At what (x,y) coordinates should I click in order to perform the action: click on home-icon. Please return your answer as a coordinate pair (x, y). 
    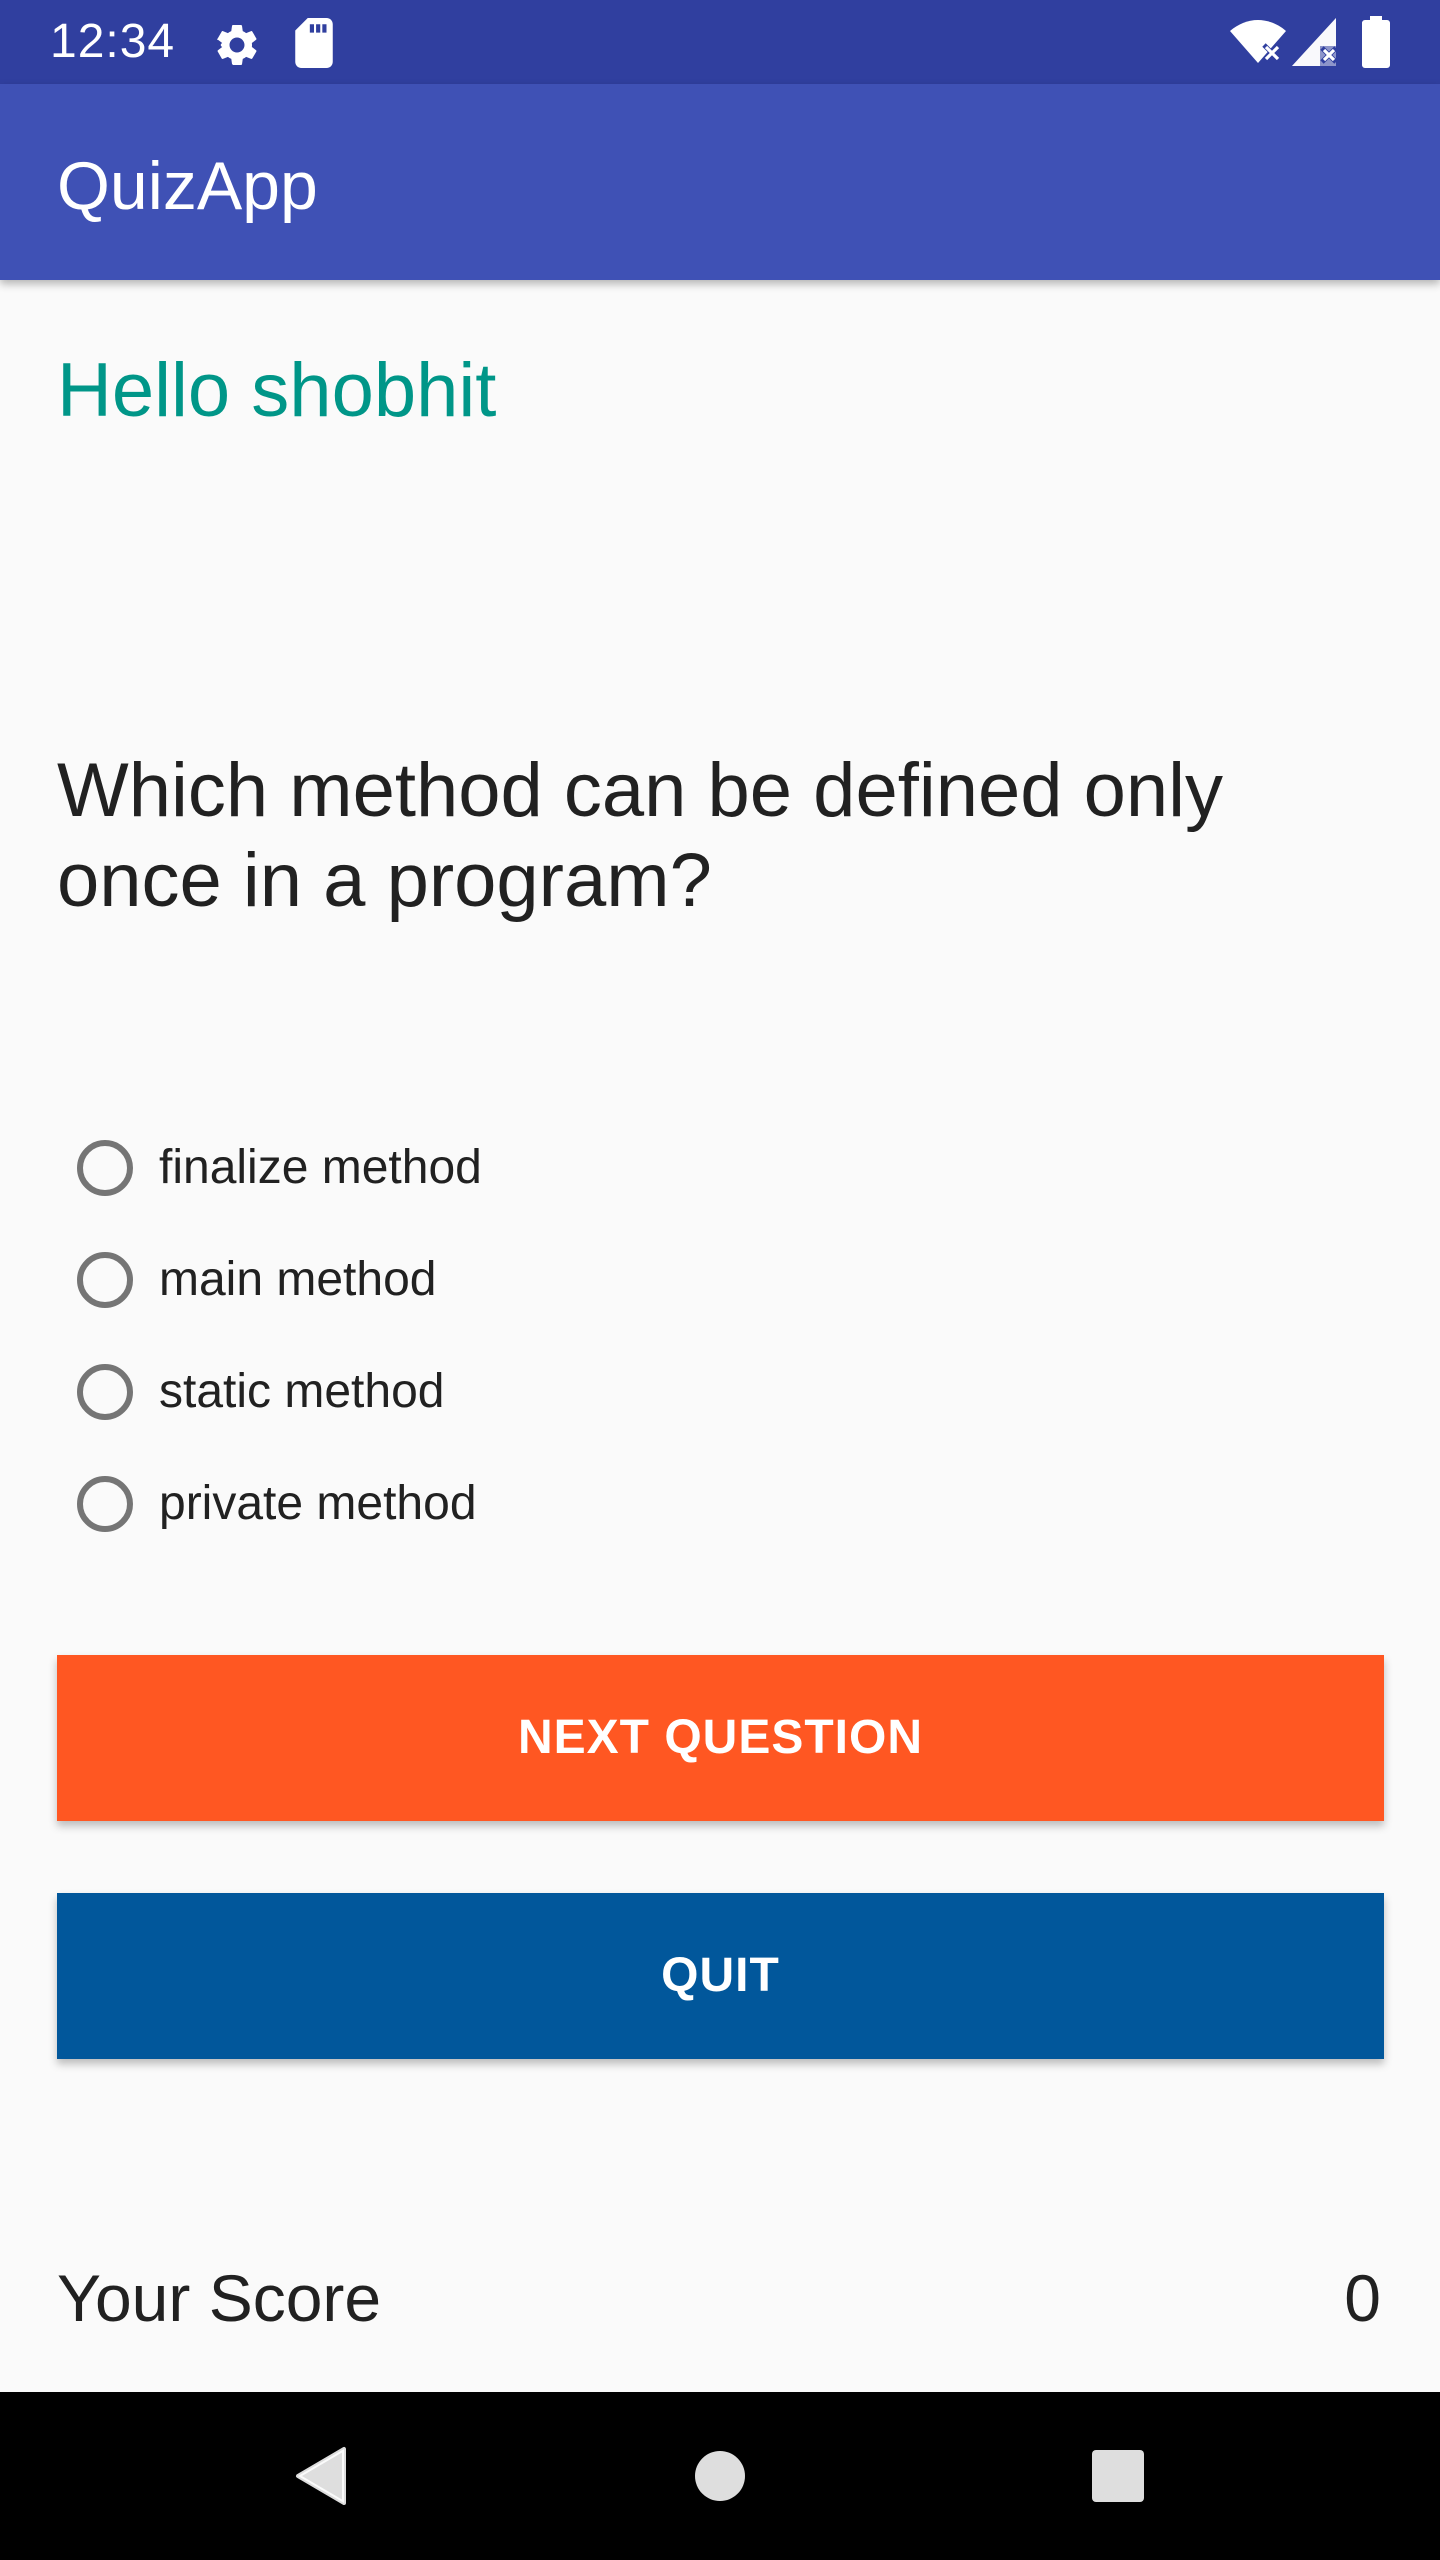
    Looking at the image, I should click on (720, 2476).